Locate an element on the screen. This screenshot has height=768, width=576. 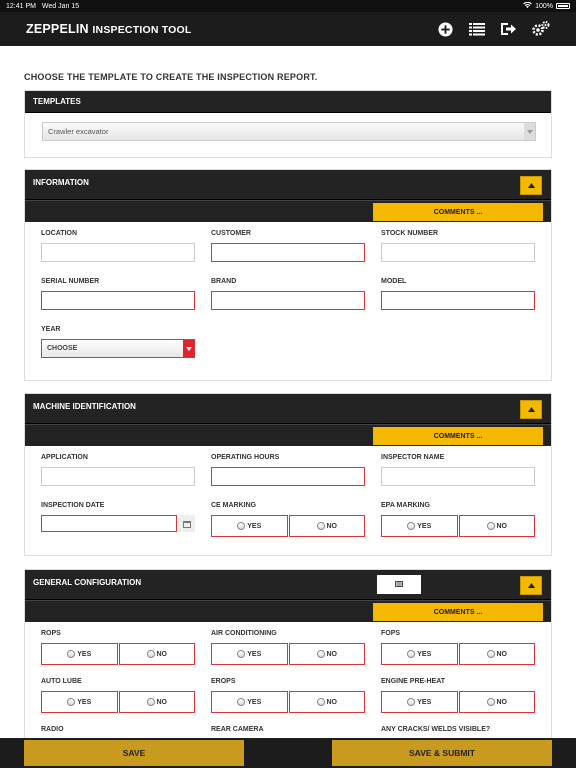
brand-name: ZEPPELIN is located at coordinates (57, 29).